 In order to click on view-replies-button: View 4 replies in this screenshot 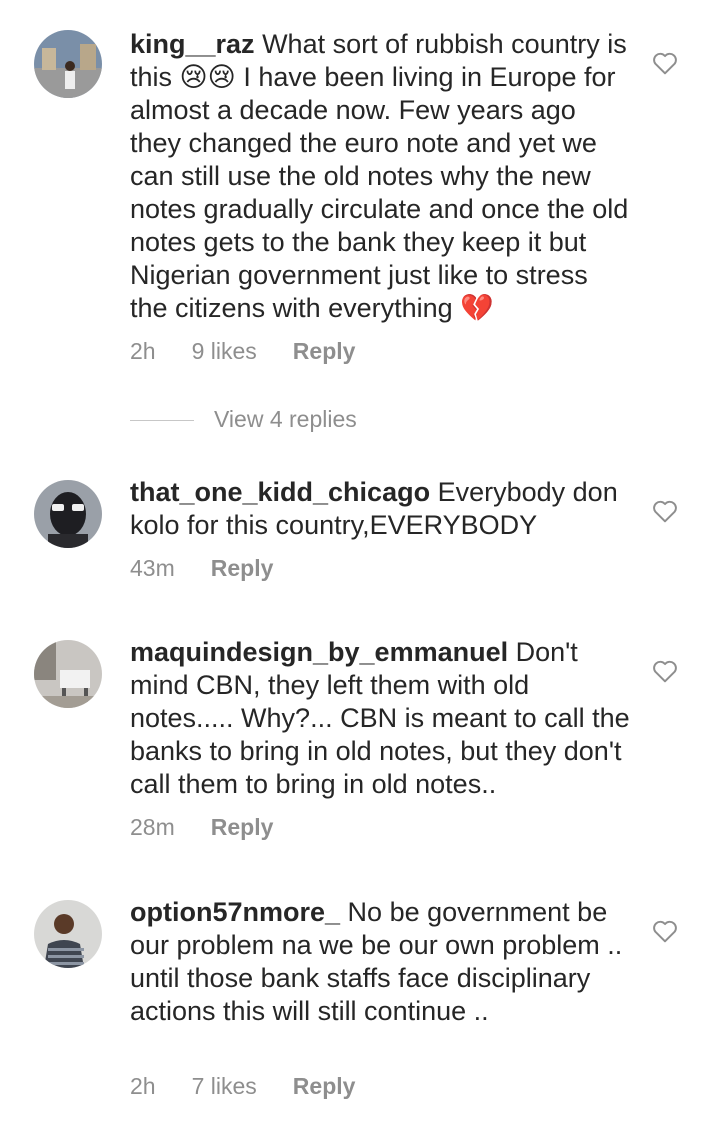, I will do `click(243, 421)`.